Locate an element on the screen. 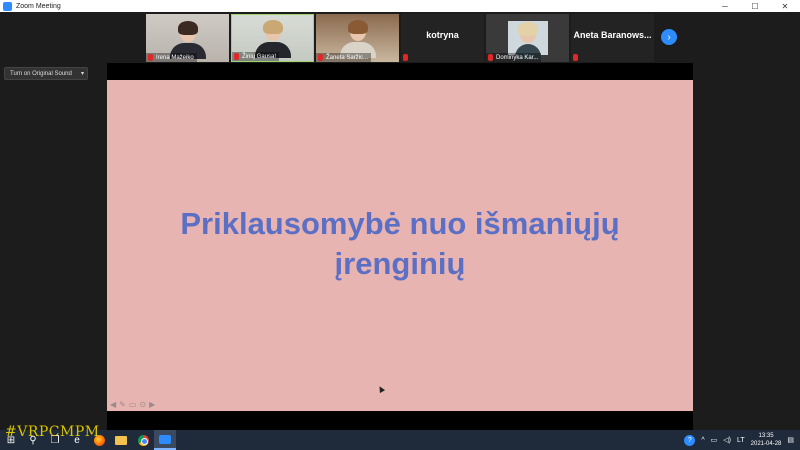 The width and height of the screenshot is (800, 450). next-slide-icon: ▶ is located at coordinates (152, 404).